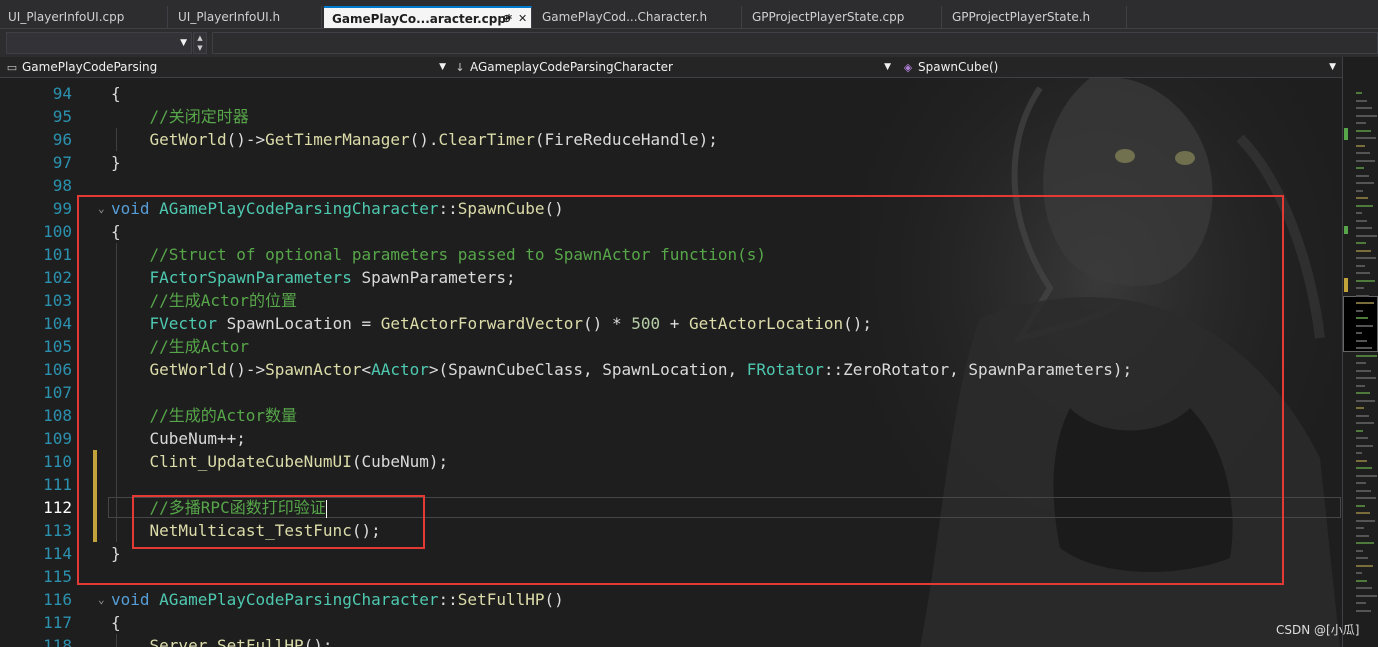 This screenshot has height=647, width=1378. I want to click on tab-label: UI_PlayerInfoUI.cpp, so click(66, 17).